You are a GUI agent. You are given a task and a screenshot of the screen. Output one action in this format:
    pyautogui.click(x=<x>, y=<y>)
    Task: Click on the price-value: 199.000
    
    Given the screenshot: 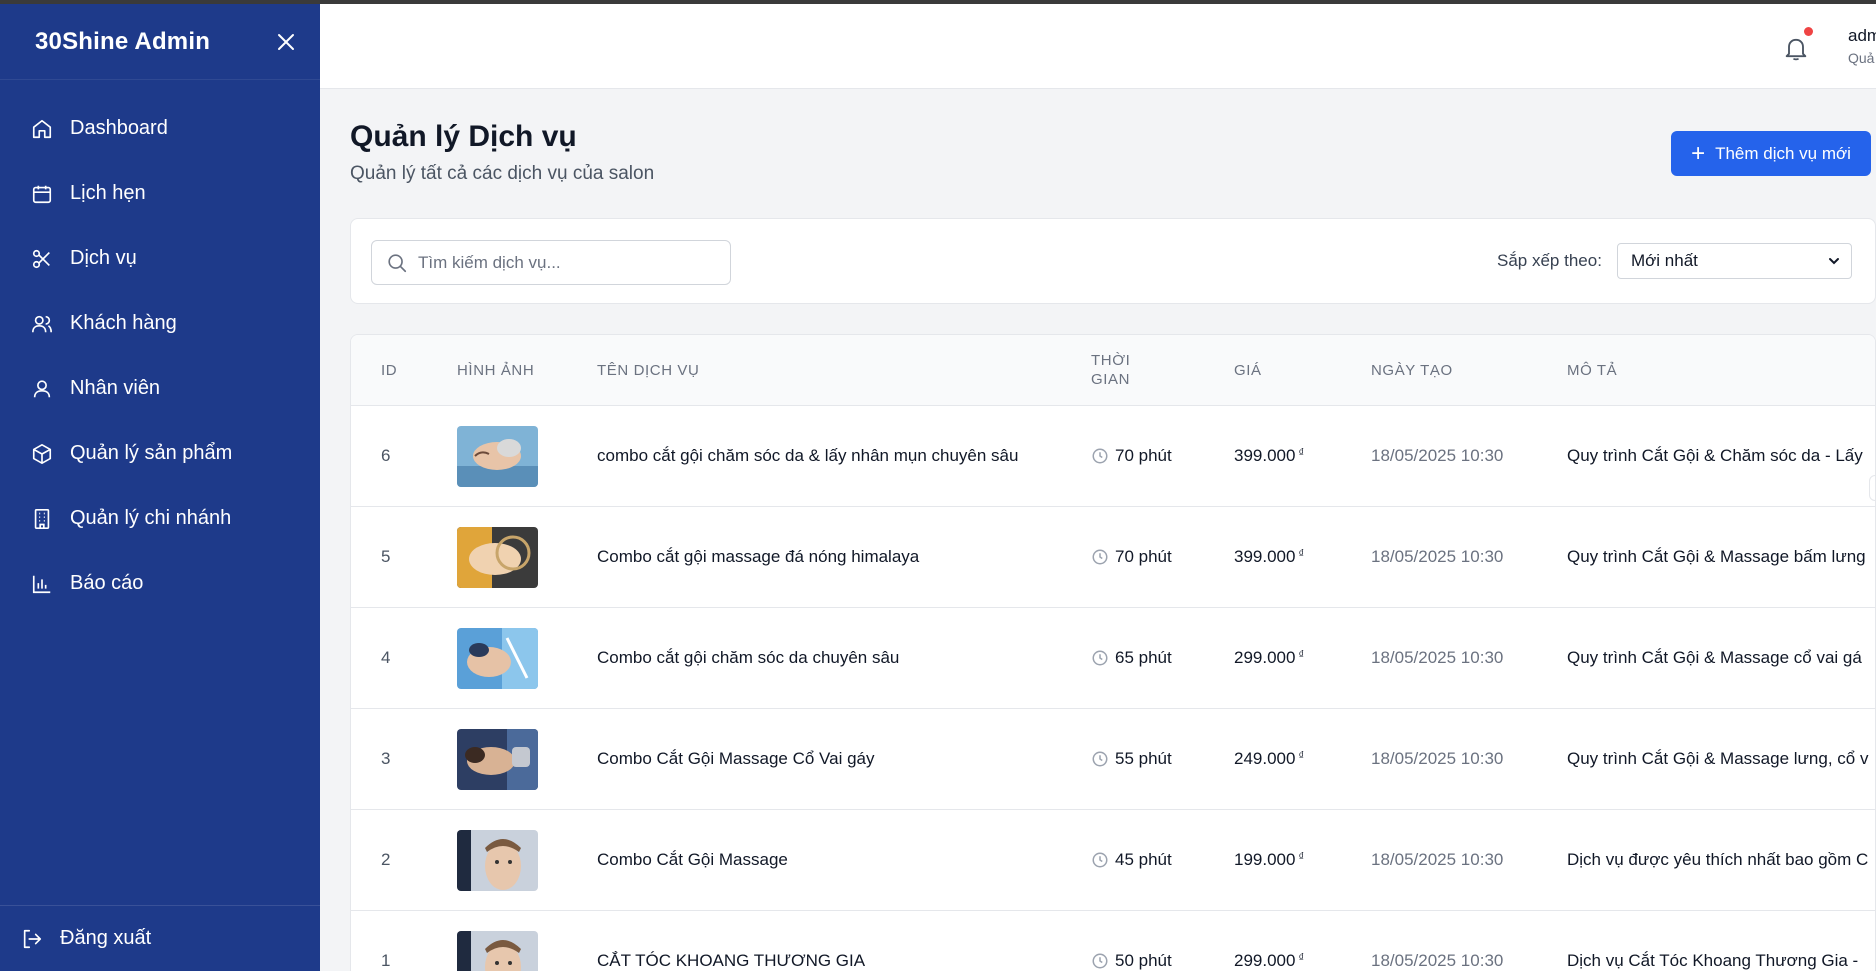 What is the action you would take?
    pyautogui.click(x=1265, y=859)
    